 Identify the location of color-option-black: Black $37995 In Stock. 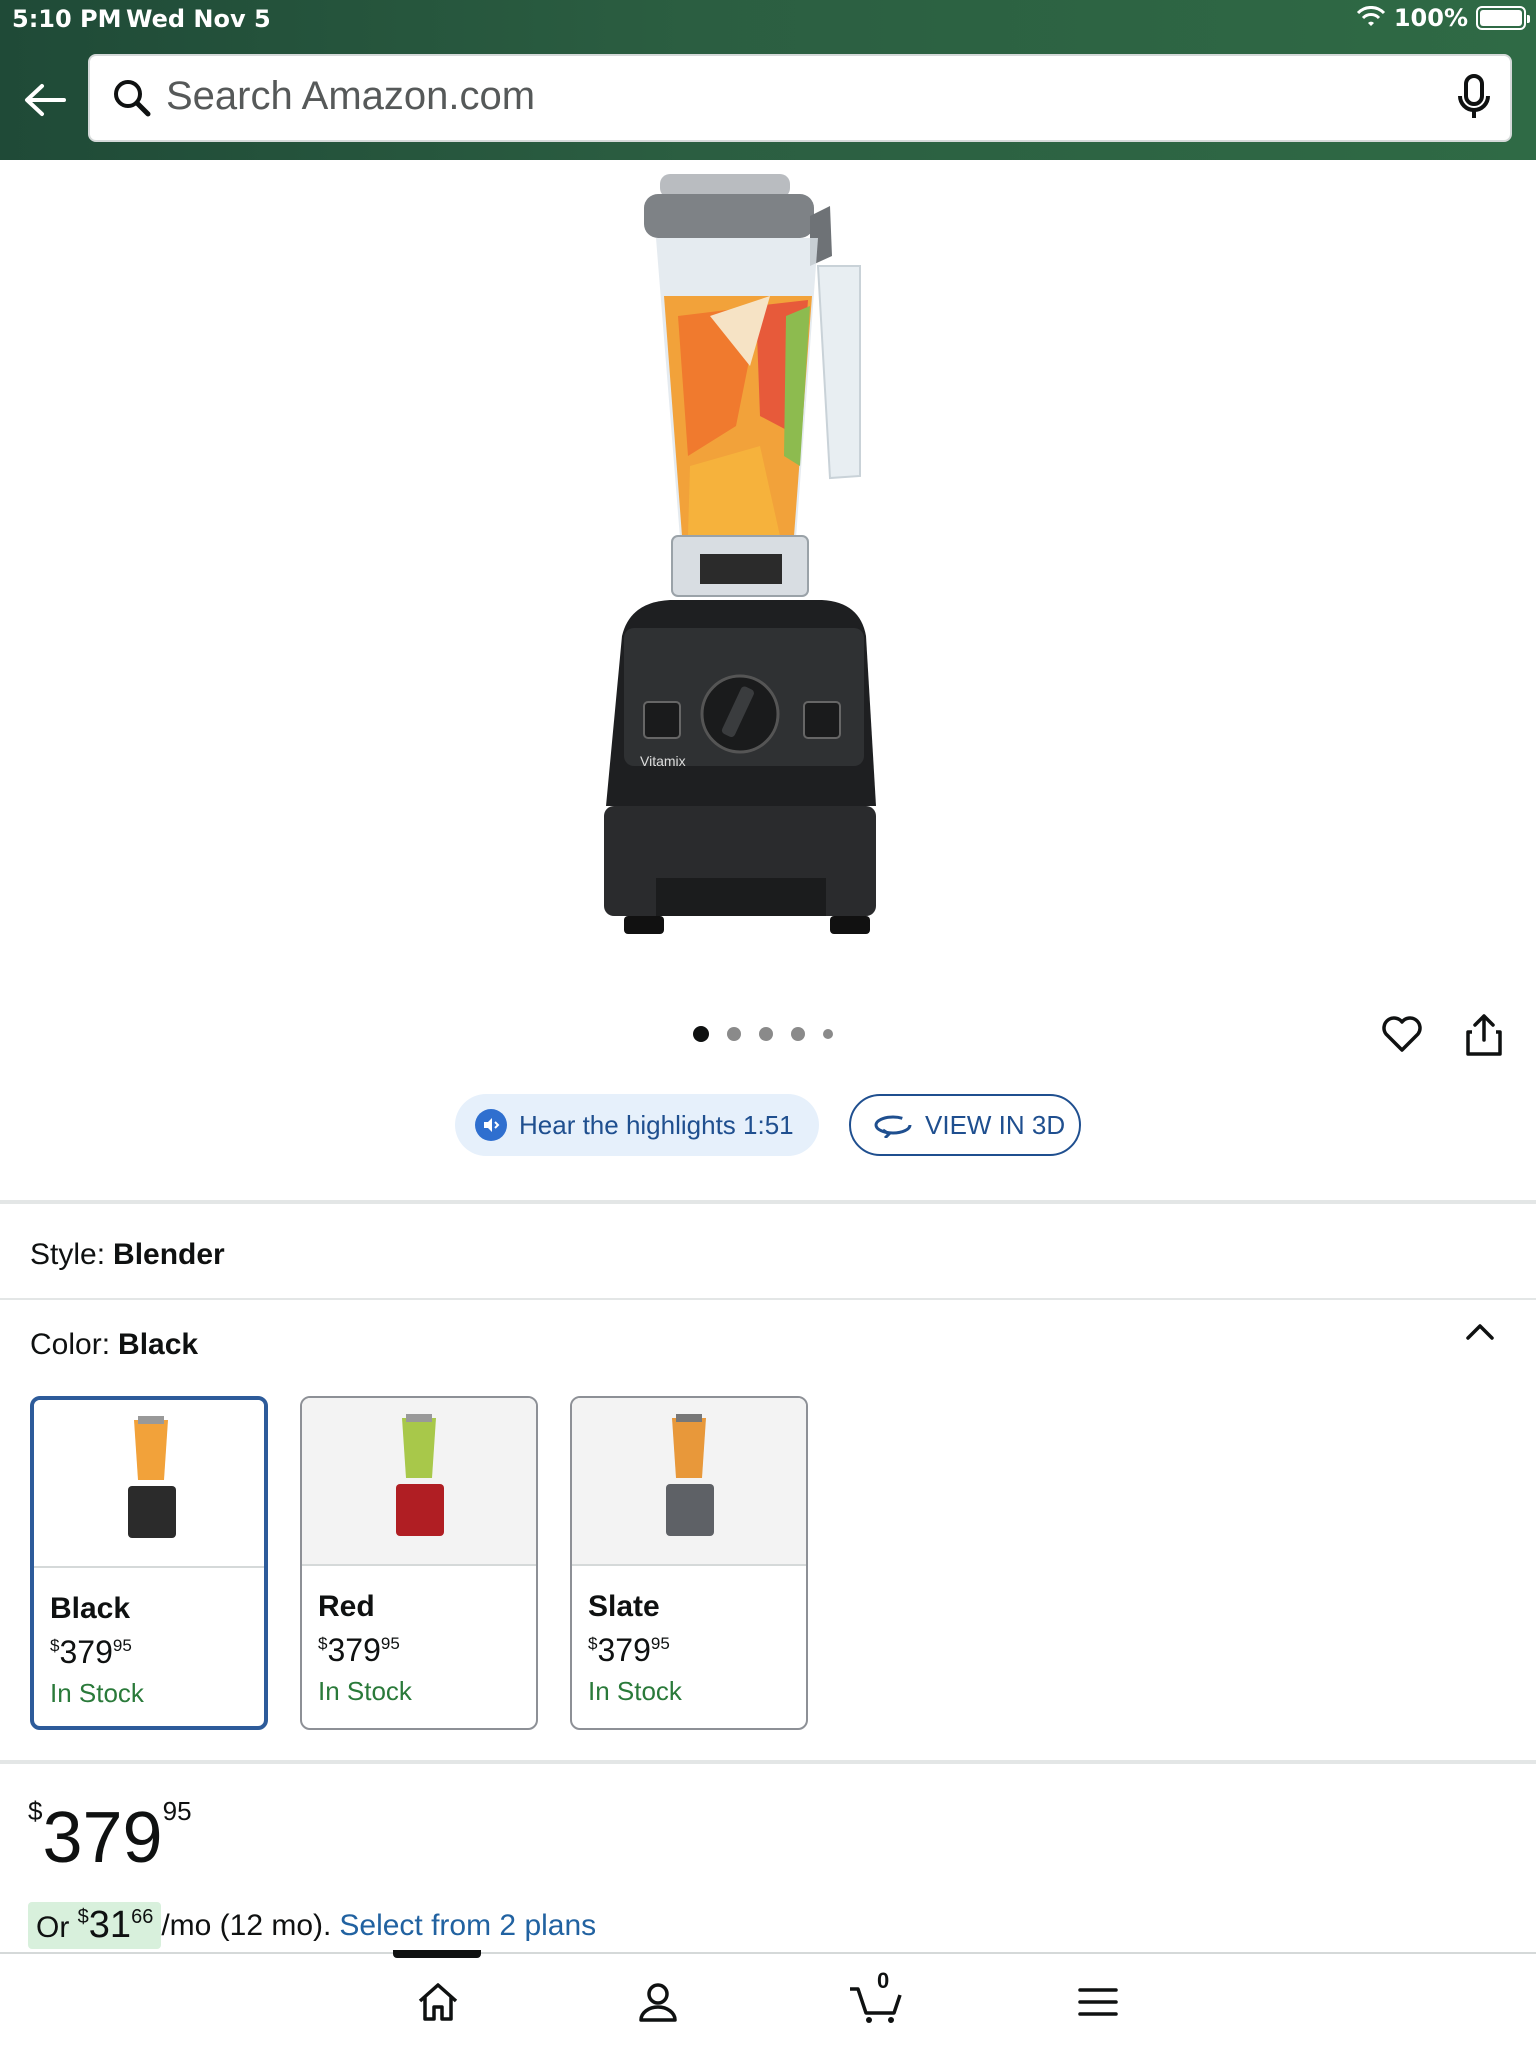
(149, 1563).